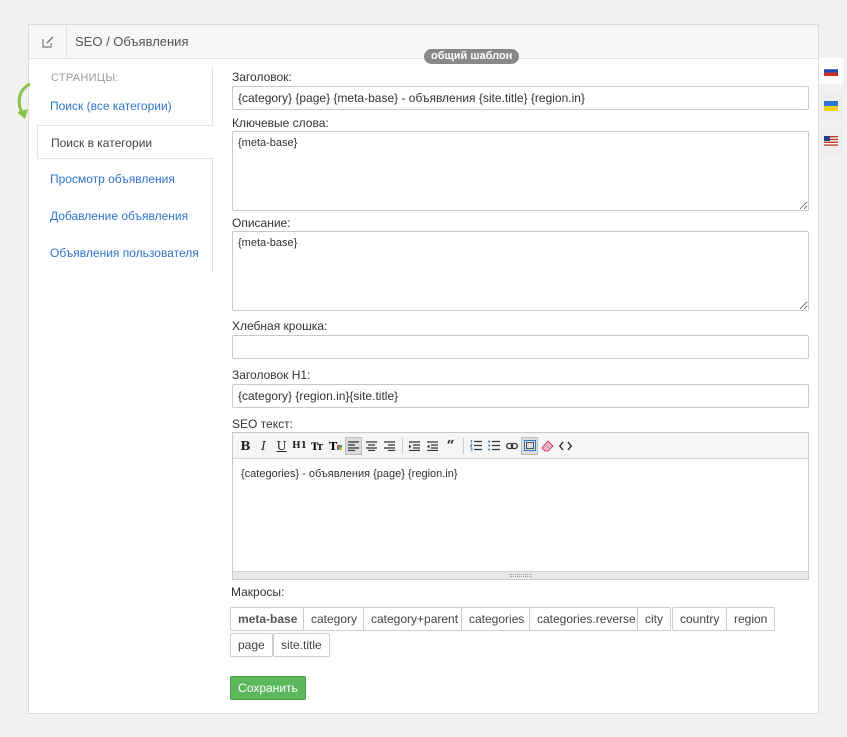 This screenshot has width=847, height=737. I want to click on title-label: Заголовок:, so click(262, 77).